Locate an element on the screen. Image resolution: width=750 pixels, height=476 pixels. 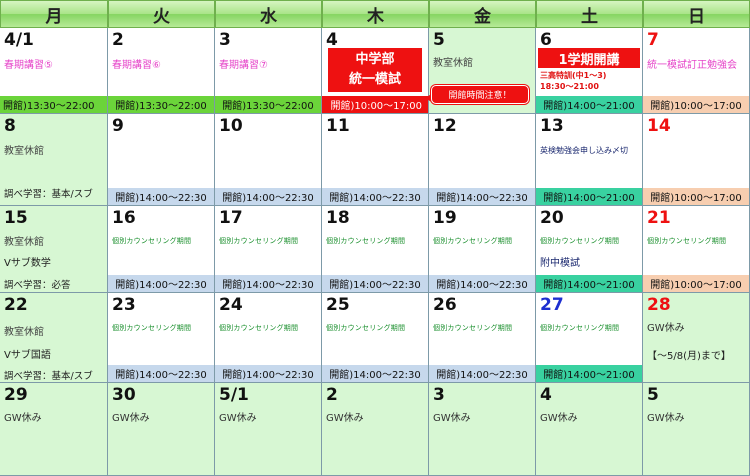
weekday-header-fri: 金 is located at coordinates (482, 14).